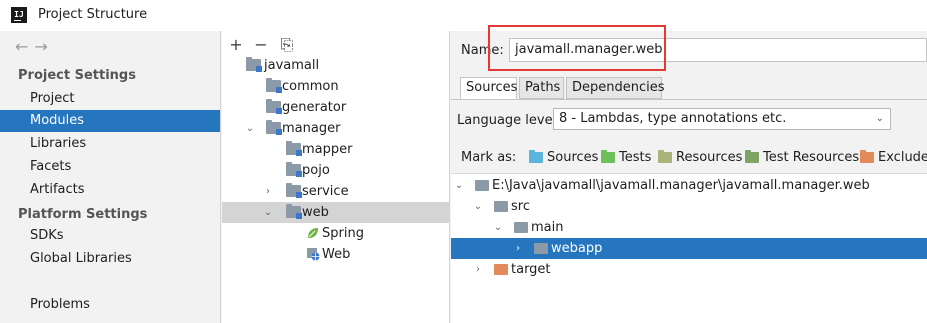 This screenshot has width=927, height=323. Describe the element at coordinates (615, 88) in the screenshot. I see `tab-dependencies: Dependencies` at that location.